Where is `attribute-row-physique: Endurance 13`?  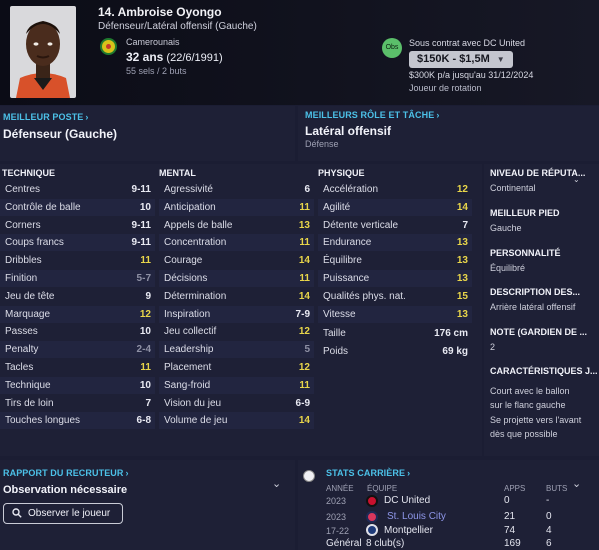 attribute-row-physique: Endurance 13 is located at coordinates (395, 243).